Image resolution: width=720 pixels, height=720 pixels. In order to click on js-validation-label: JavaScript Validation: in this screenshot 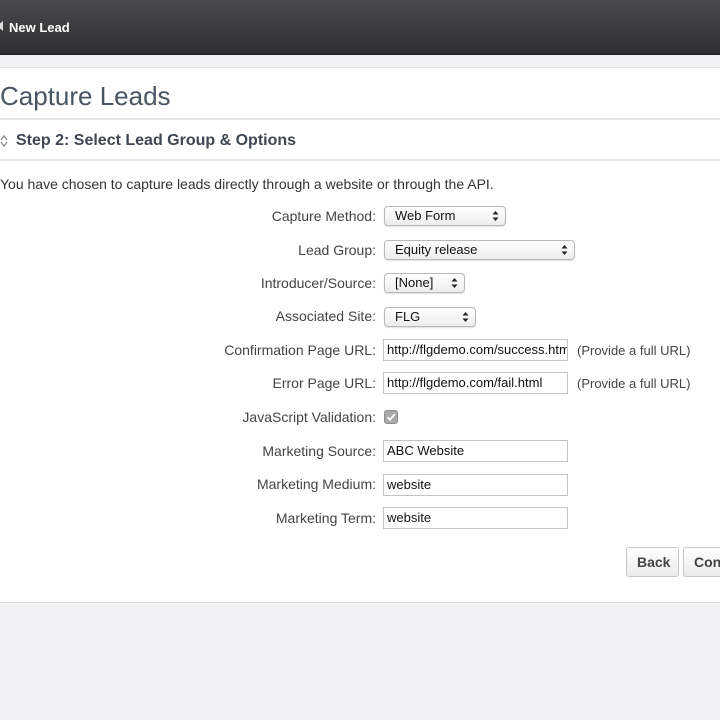, I will do `click(309, 417)`.